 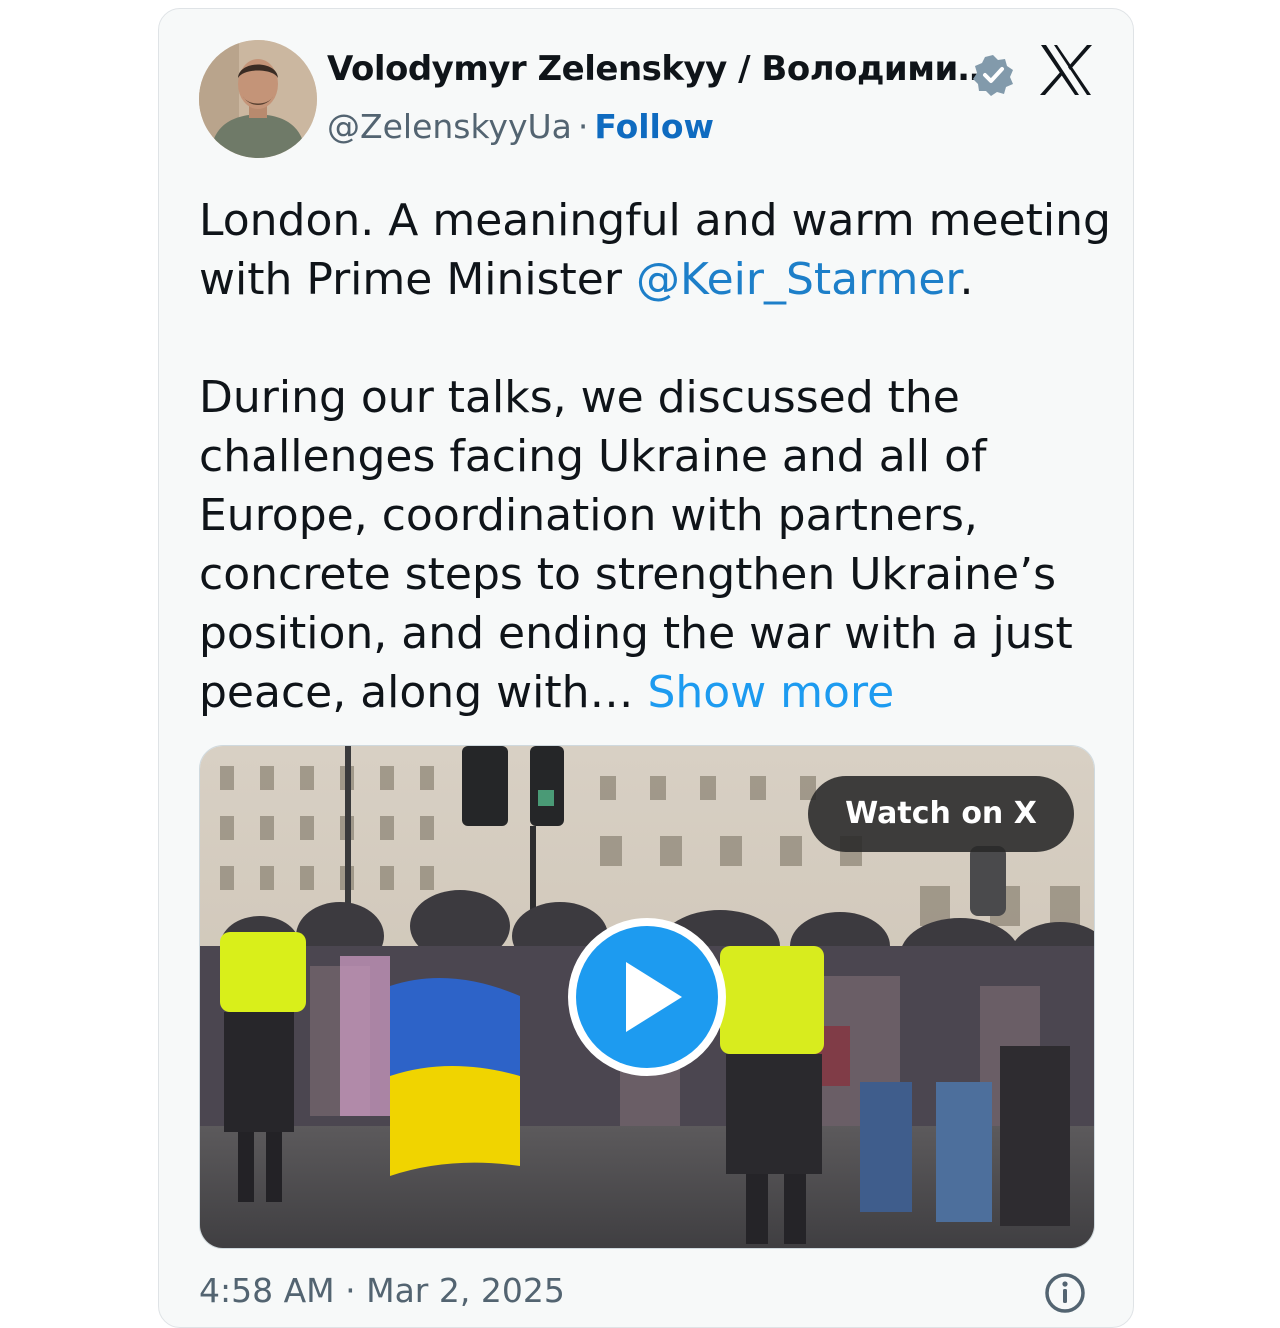 I want to click on handle-row: @ZelenskyyUa · Follow, so click(x=520, y=126).